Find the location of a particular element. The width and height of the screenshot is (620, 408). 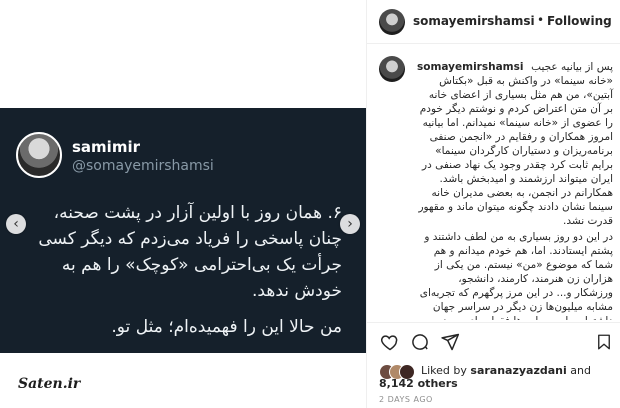

carousel-next-icon: › is located at coordinates (350, 224).